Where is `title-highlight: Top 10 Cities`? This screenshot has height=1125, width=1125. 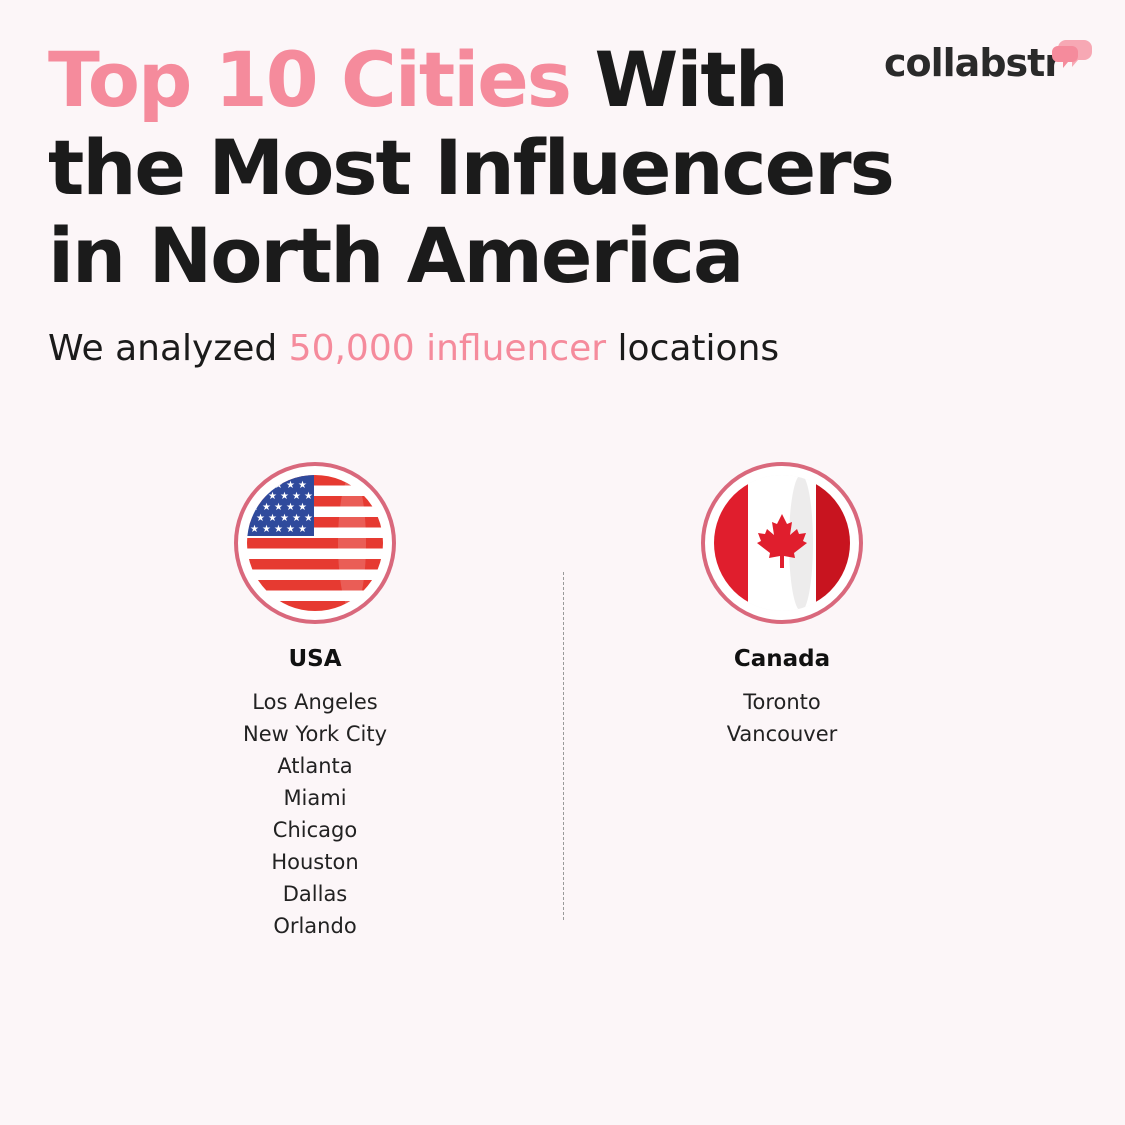 title-highlight: Top 10 Cities is located at coordinates (310, 79).